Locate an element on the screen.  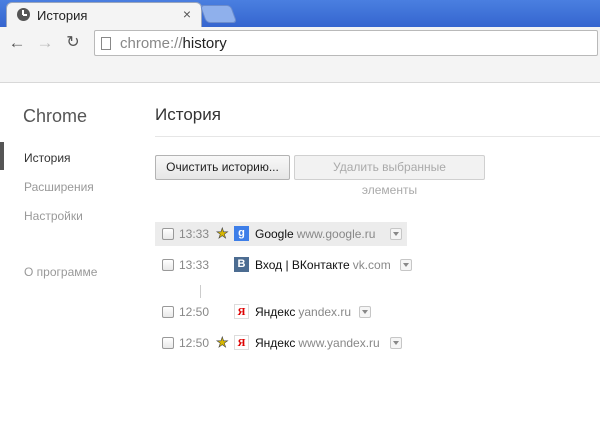
entry-domain: vk.com is located at coordinates (371, 265).